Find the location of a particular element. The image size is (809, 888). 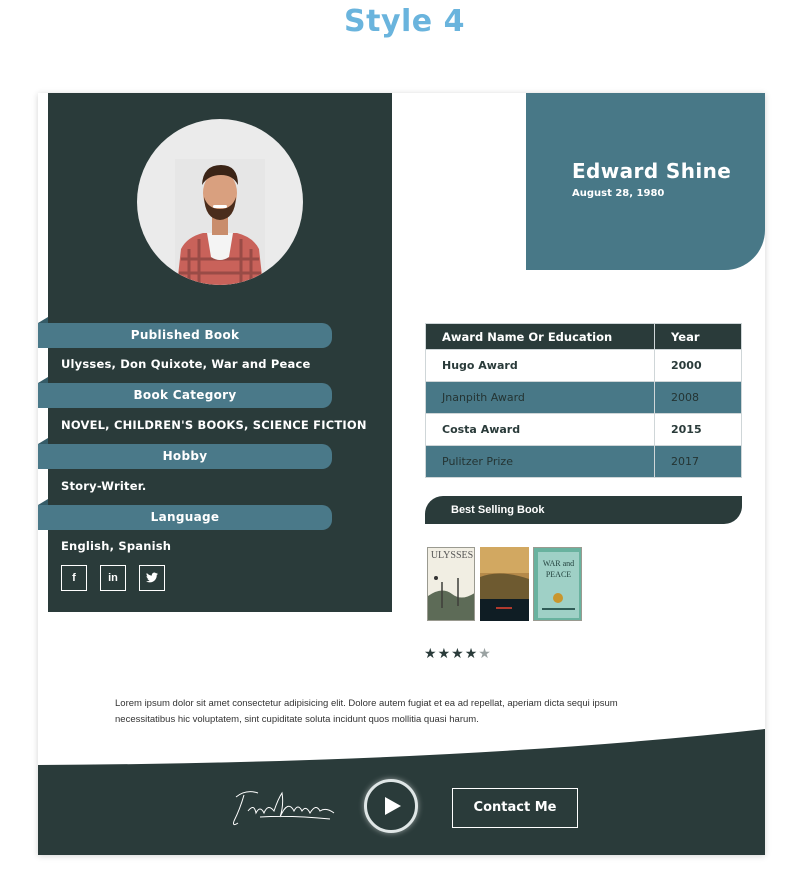

table-row: Hugo Award 2000 is located at coordinates (583, 365).